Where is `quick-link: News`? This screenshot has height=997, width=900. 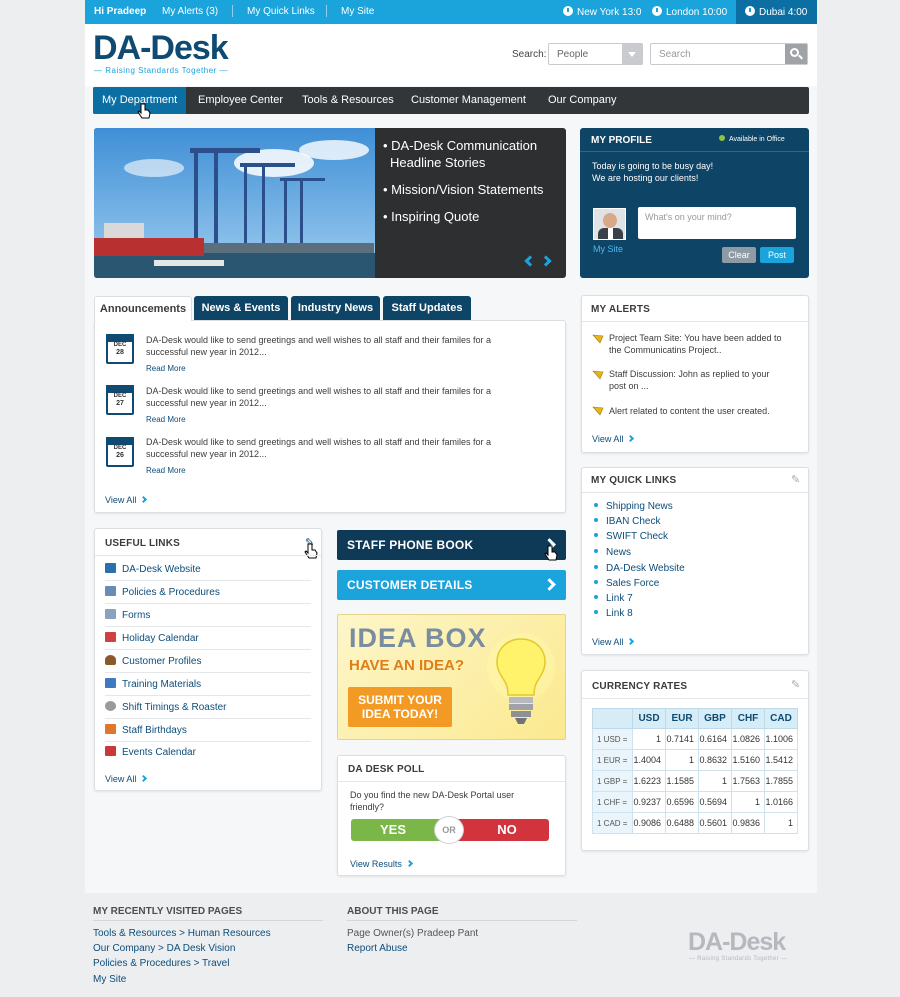
quick-link: News is located at coordinates (612, 552).